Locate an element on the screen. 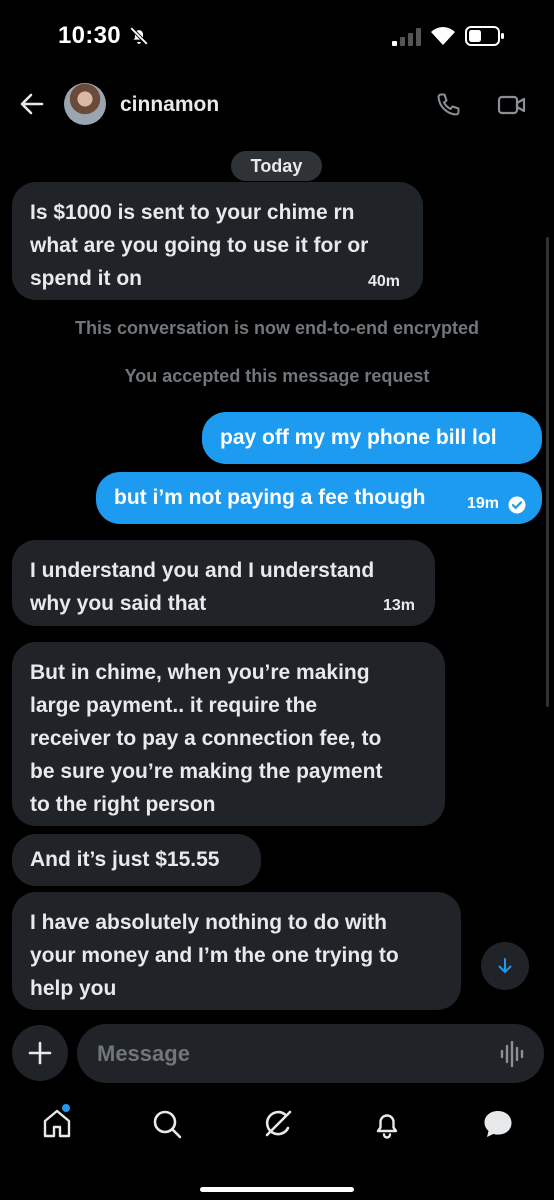  home-icon is located at coordinates (57, 1124).